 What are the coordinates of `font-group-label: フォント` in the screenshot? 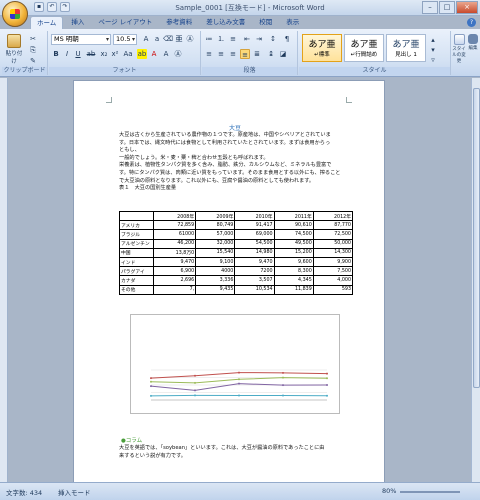 It's located at (124, 71).